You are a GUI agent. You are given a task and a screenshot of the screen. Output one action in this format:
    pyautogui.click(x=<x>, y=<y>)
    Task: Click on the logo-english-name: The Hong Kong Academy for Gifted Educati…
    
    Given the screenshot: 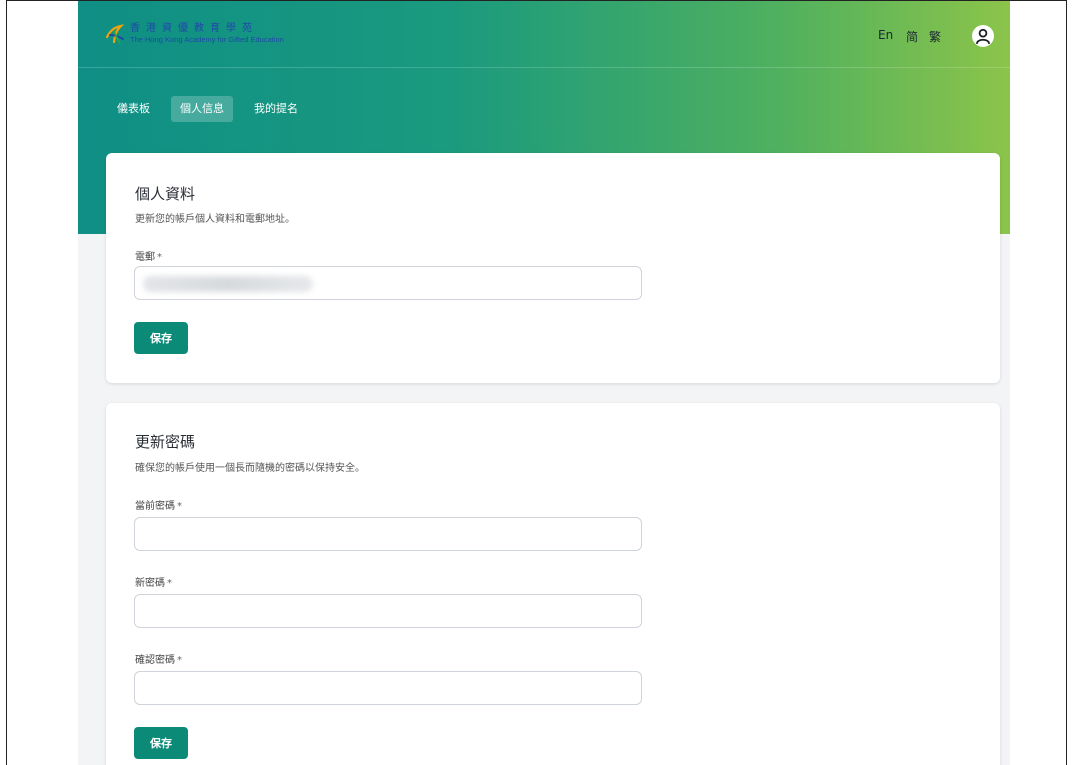 What is the action you would take?
    pyautogui.click(x=207, y=40)
    